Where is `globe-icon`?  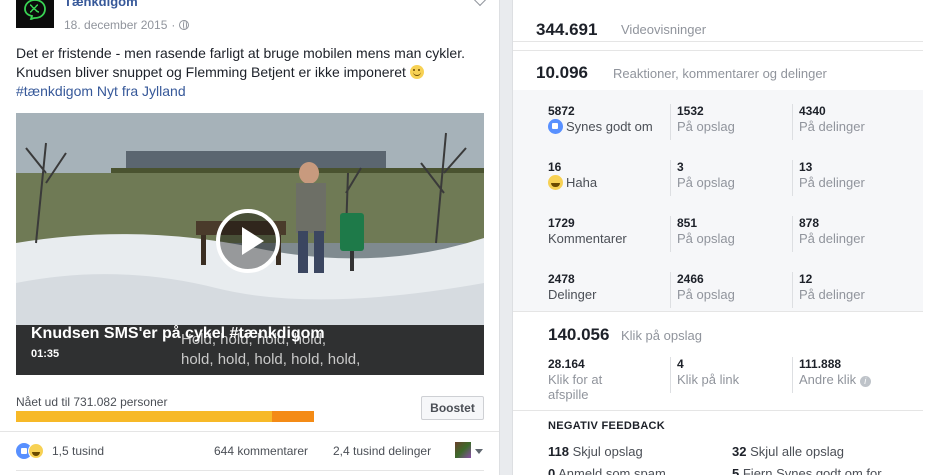 globe-icon is located at coordinates (184, 25).